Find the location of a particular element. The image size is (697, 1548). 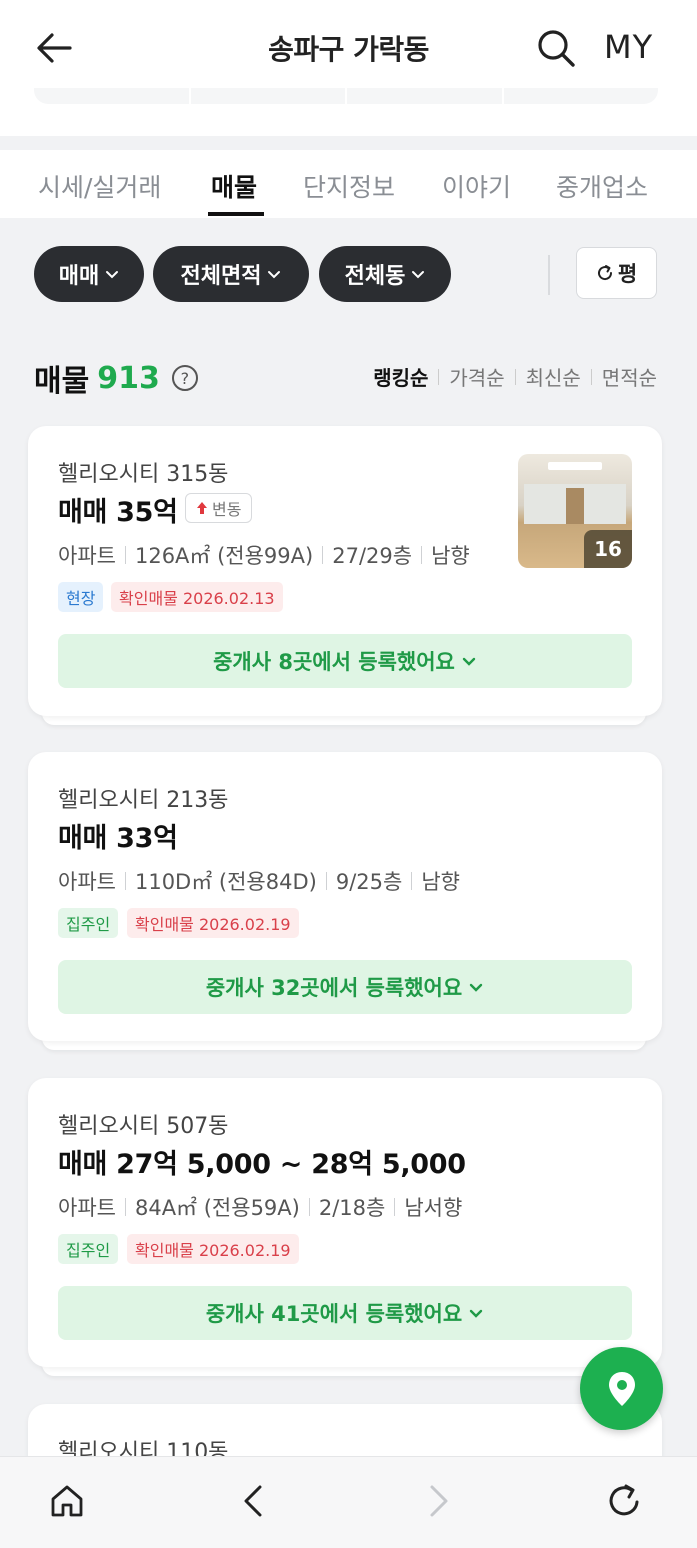

unit-toggle-label: 평 is located at coordinates (627, 274).